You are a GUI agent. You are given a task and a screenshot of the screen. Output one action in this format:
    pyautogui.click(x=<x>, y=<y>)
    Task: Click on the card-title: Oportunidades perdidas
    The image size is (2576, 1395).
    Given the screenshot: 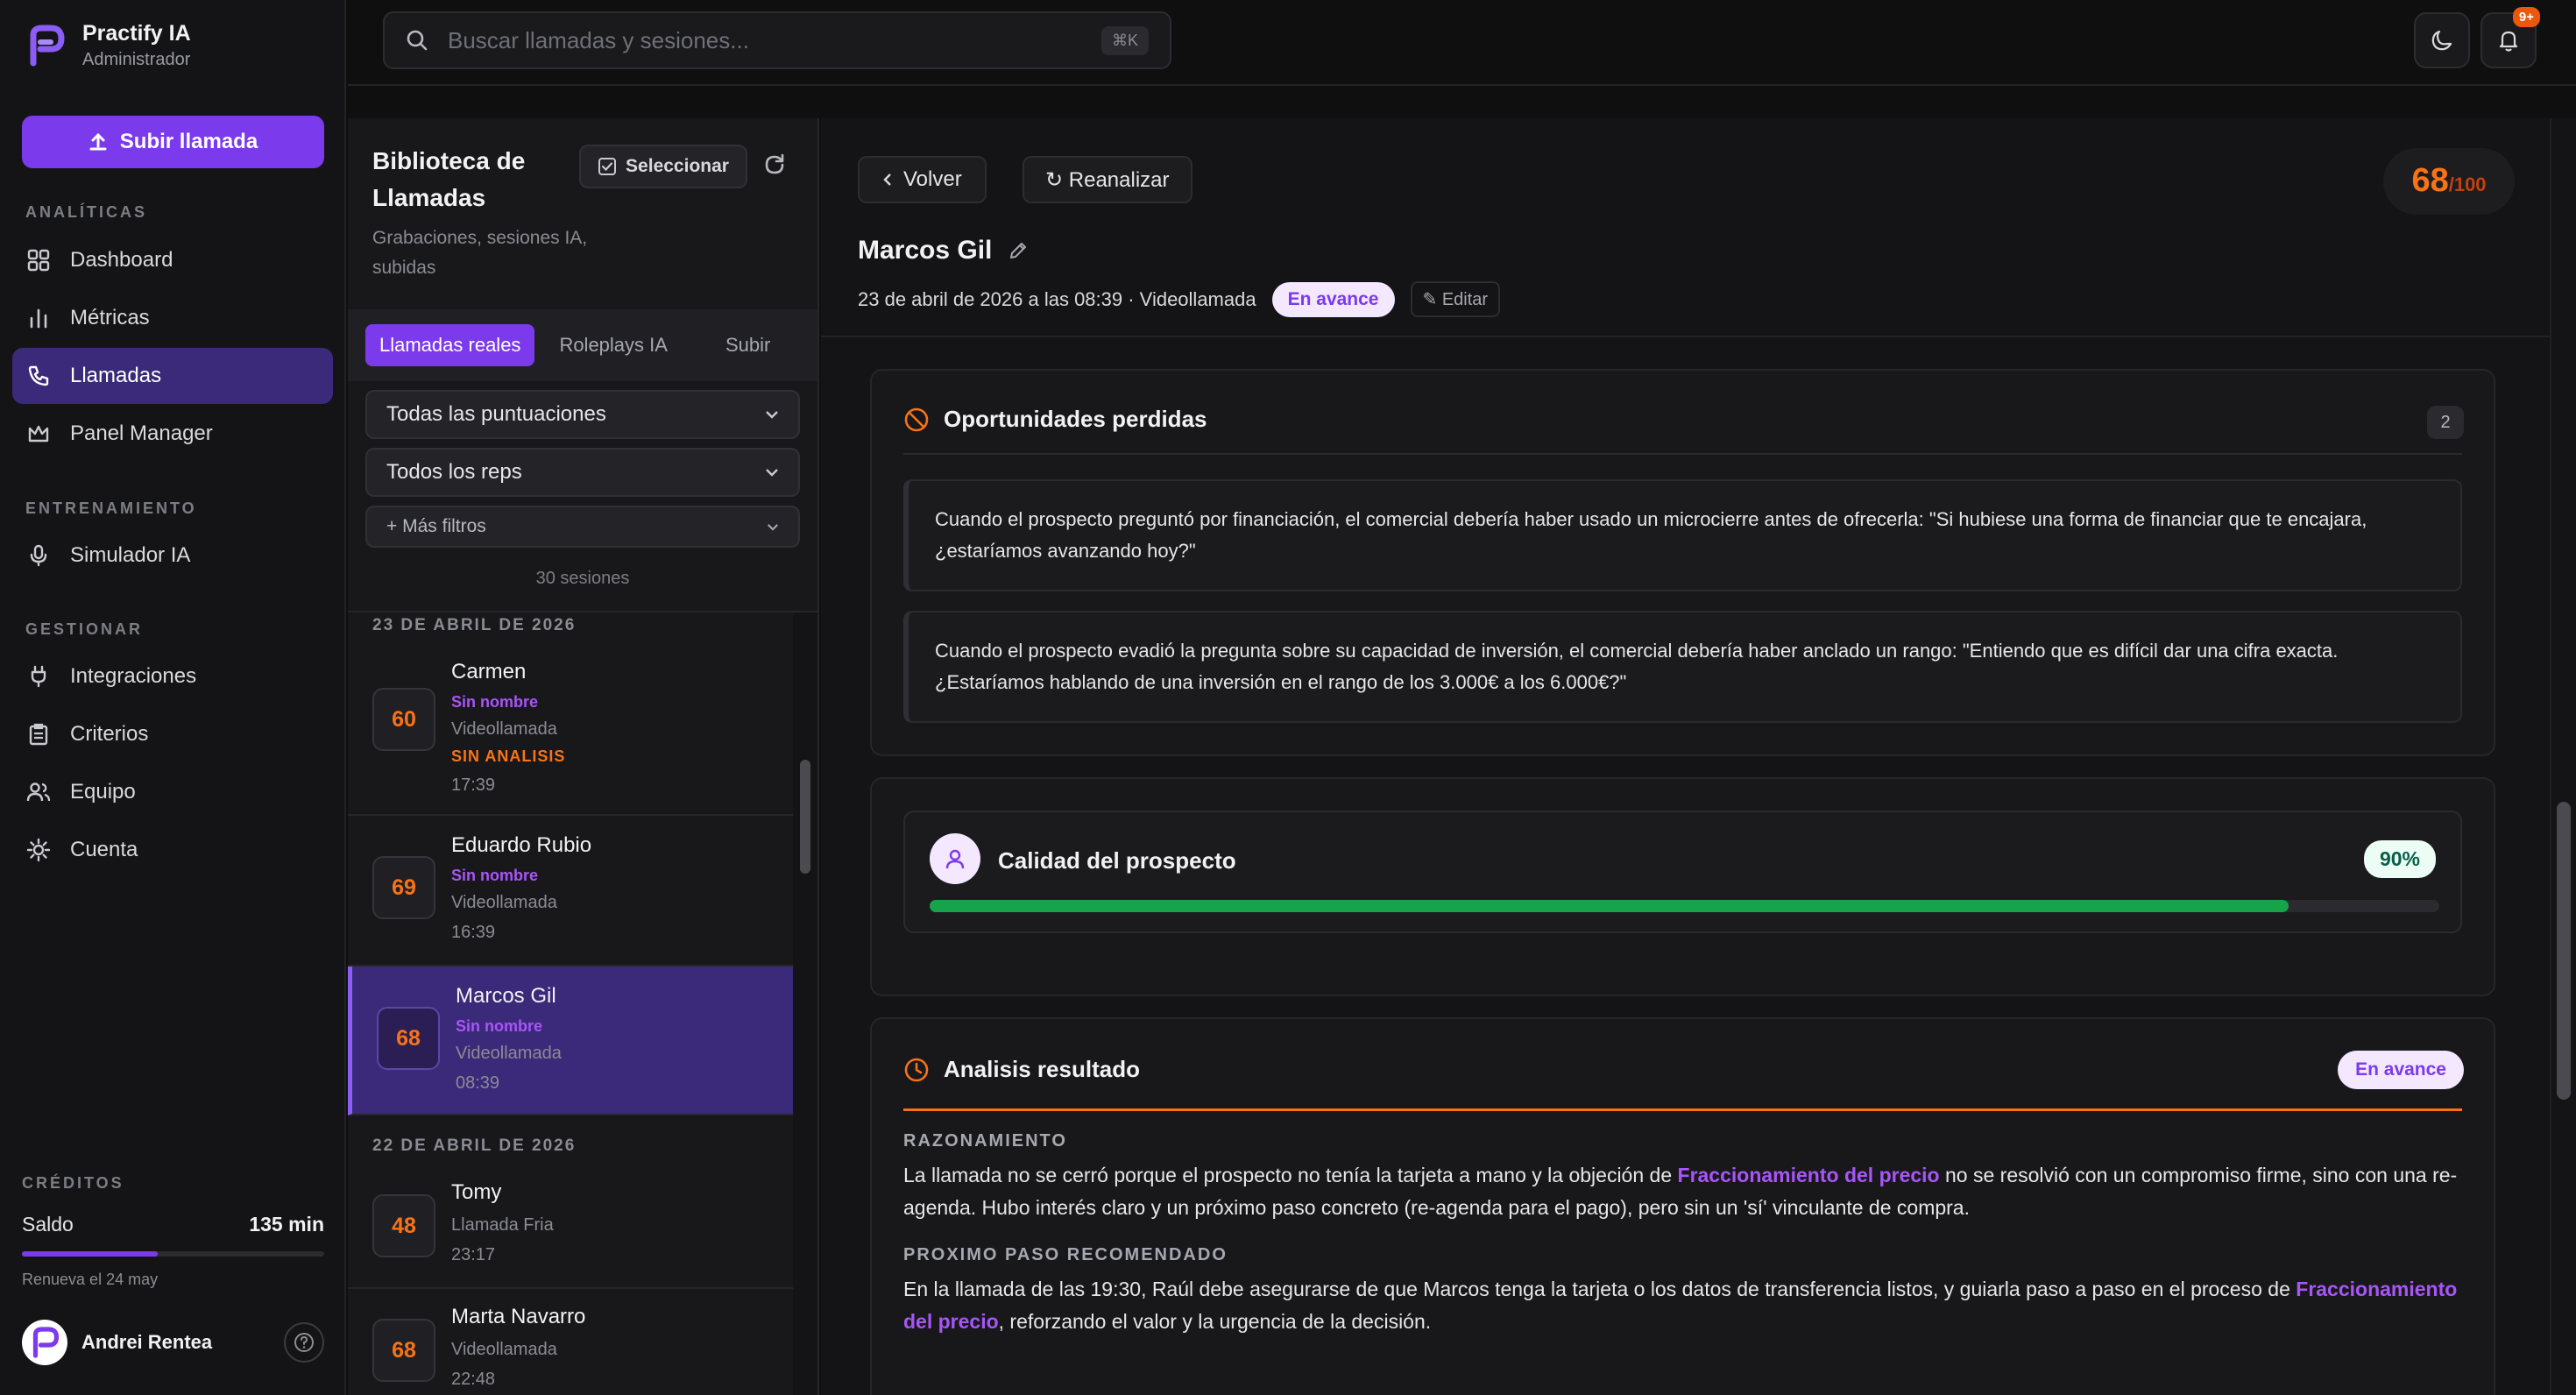 What is the action you would take?
    pyautogui.click(x=1055, y=419)
    